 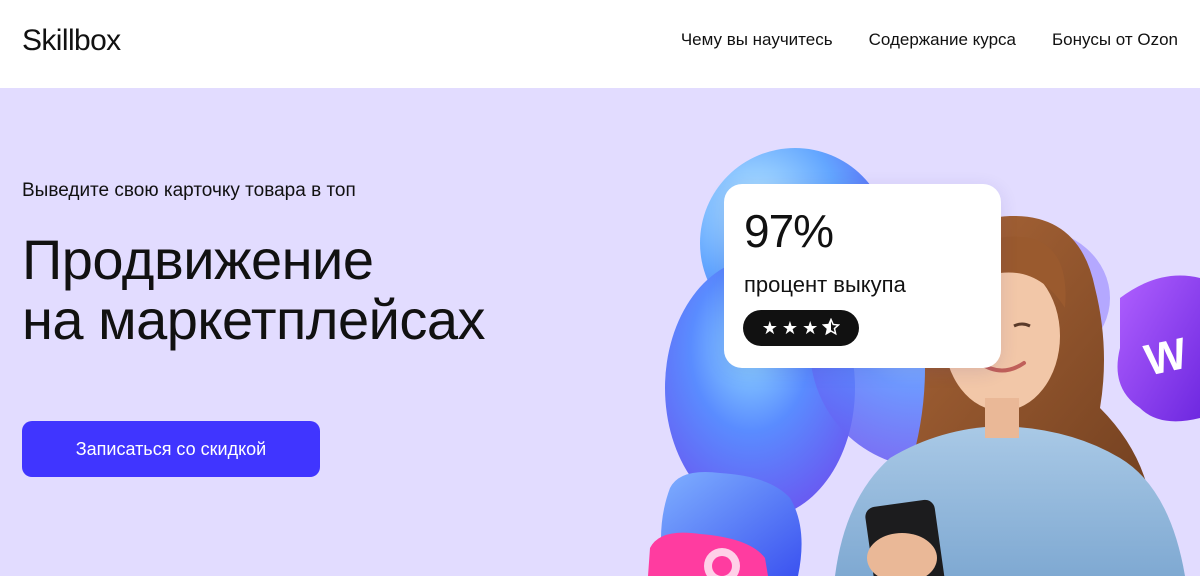 What do you see at coordinates (825, 284) in the screenshot?
I see `stat-label: процент выкупа` at bounding box center [825, 284].